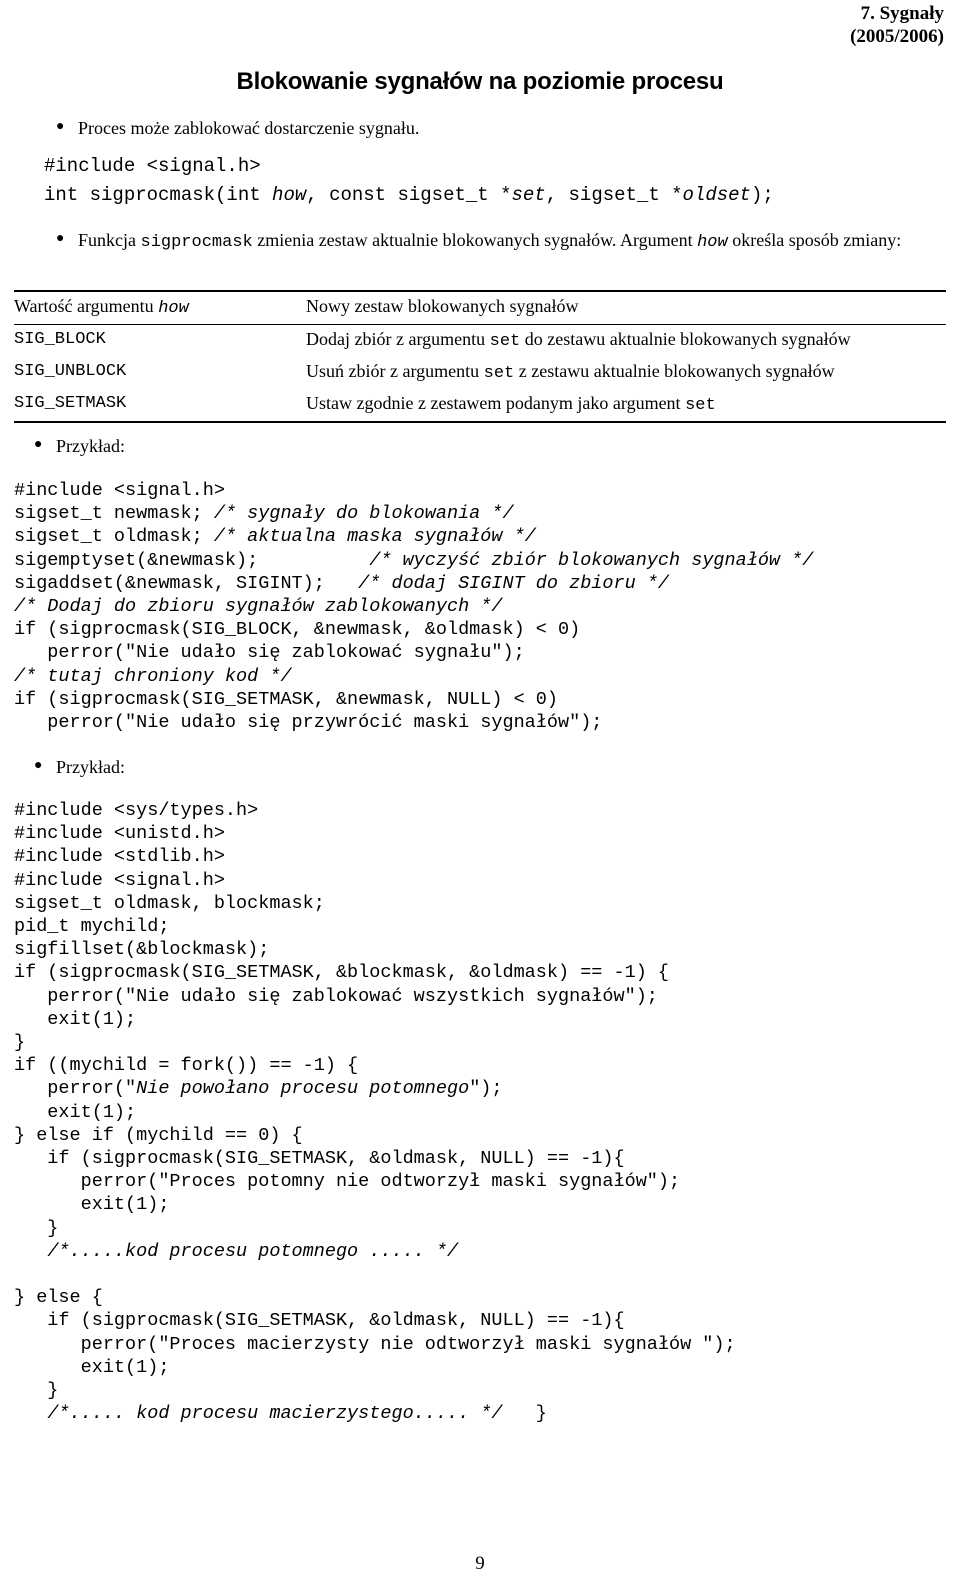 This screenshot has width=960, height=1593. Describe the element at coordinates (158, 195) in the screenshot. I see `prototype-pre: int sigprocmask(int` at that location.